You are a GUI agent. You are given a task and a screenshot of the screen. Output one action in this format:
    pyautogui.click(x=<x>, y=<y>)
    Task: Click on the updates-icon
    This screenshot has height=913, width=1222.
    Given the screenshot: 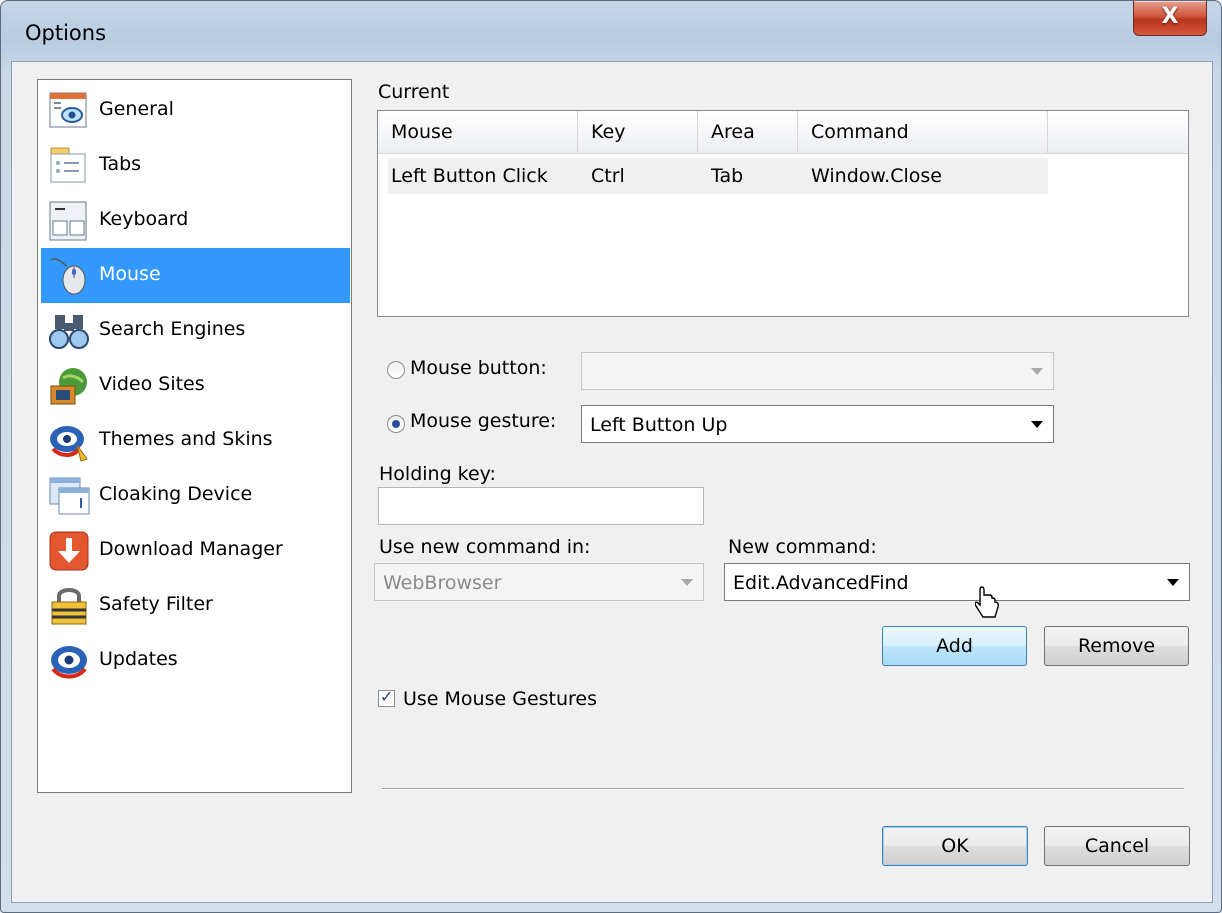 What is the action you would take?
    pyautogui.click(x=69, y=662)
    